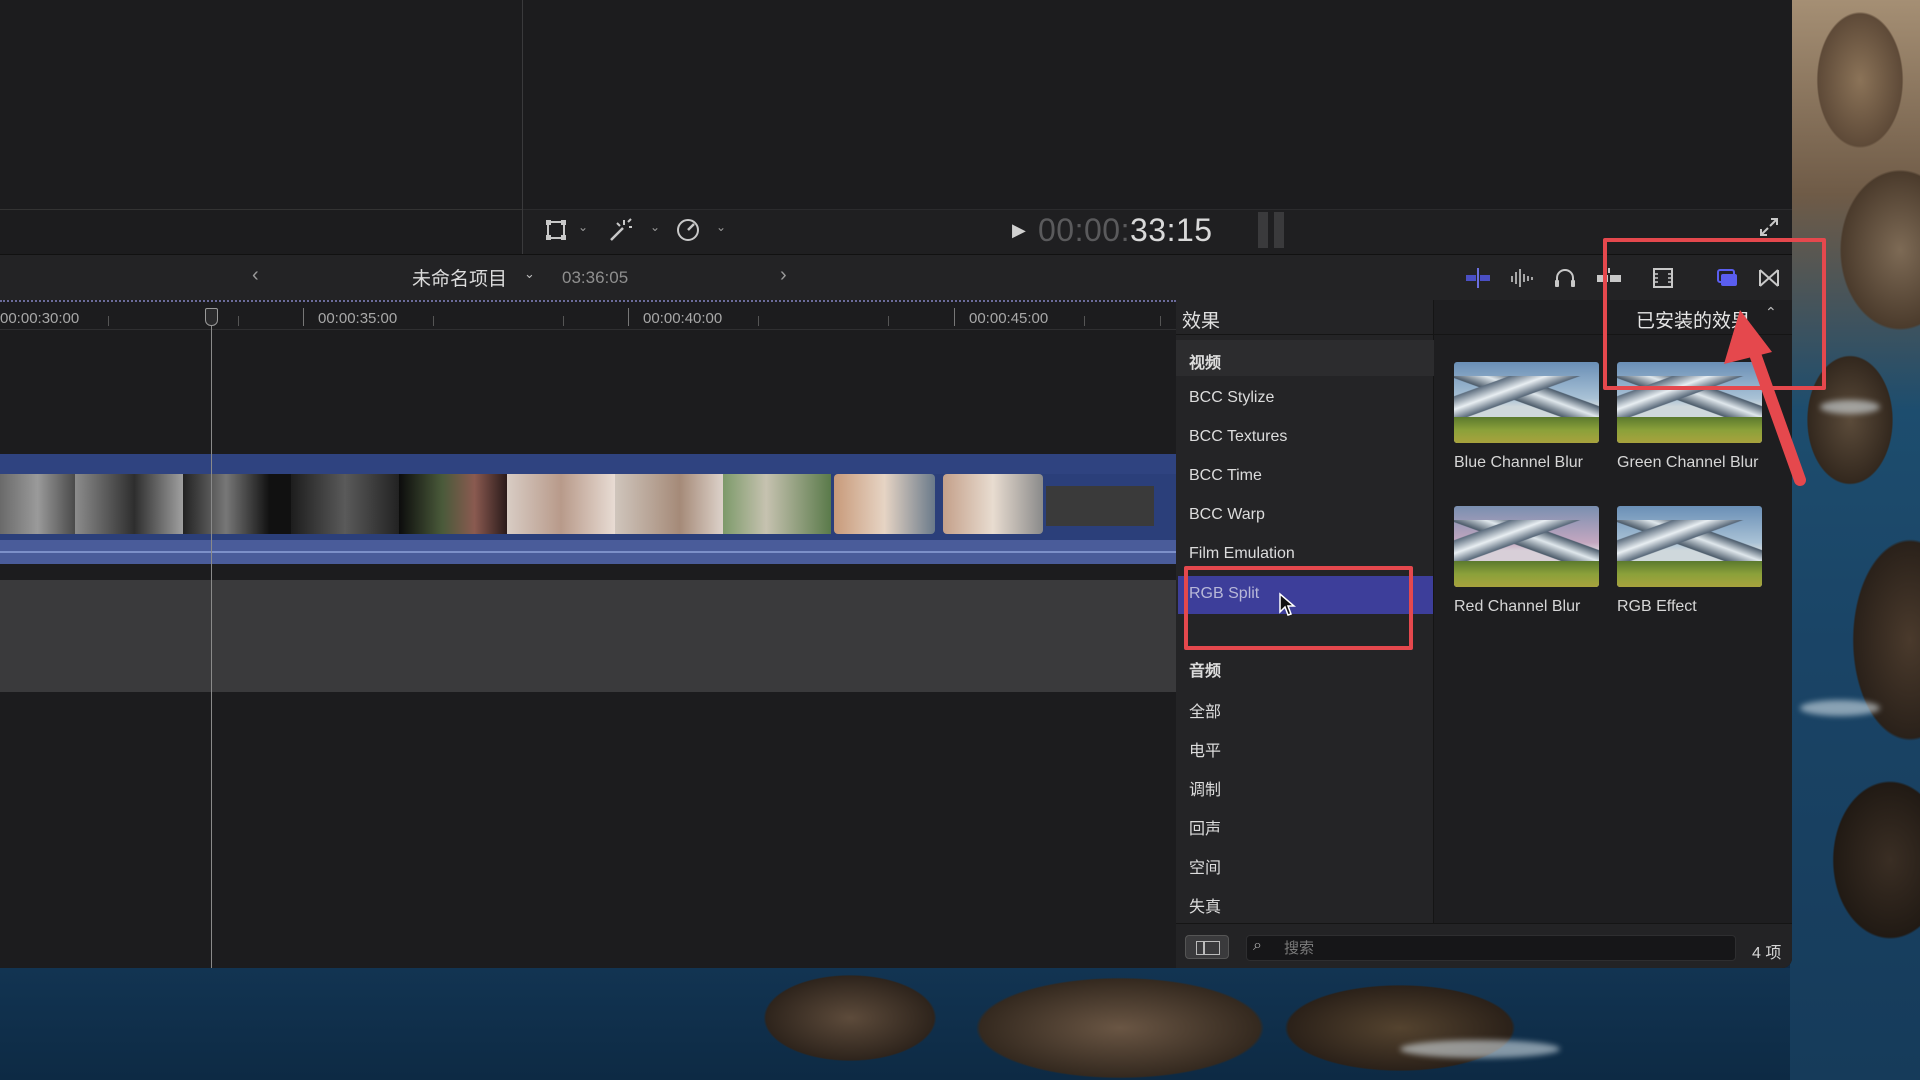  I want to click on category-bcc-time: BCC Time, so click(1225, 476).